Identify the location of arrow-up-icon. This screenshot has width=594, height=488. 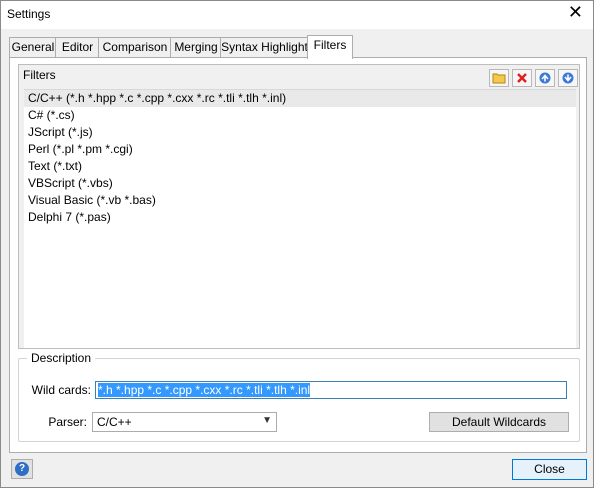
(545, 78).